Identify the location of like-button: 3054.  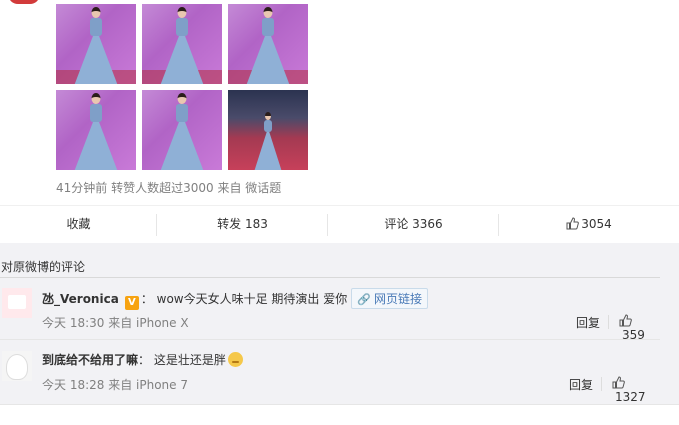
(589, 225).